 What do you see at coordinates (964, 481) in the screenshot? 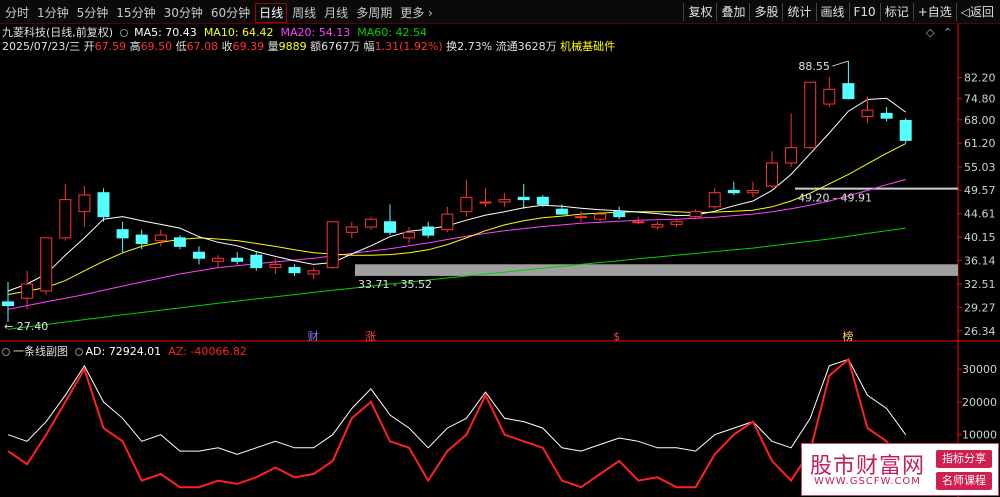
I see `watermark-tag-2: 名师课程` at bounding box center [964, 481].